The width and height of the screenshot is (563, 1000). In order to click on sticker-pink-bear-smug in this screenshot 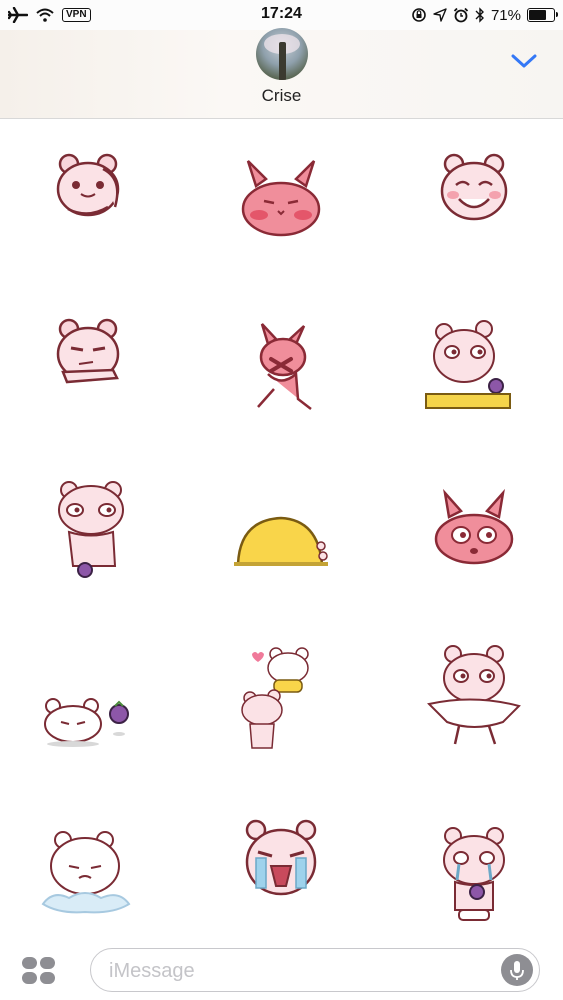, I will do `click(88, 359)`.